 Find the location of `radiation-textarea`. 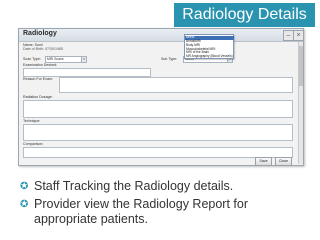

radiation-textarea is located at coordinates (158, 109).